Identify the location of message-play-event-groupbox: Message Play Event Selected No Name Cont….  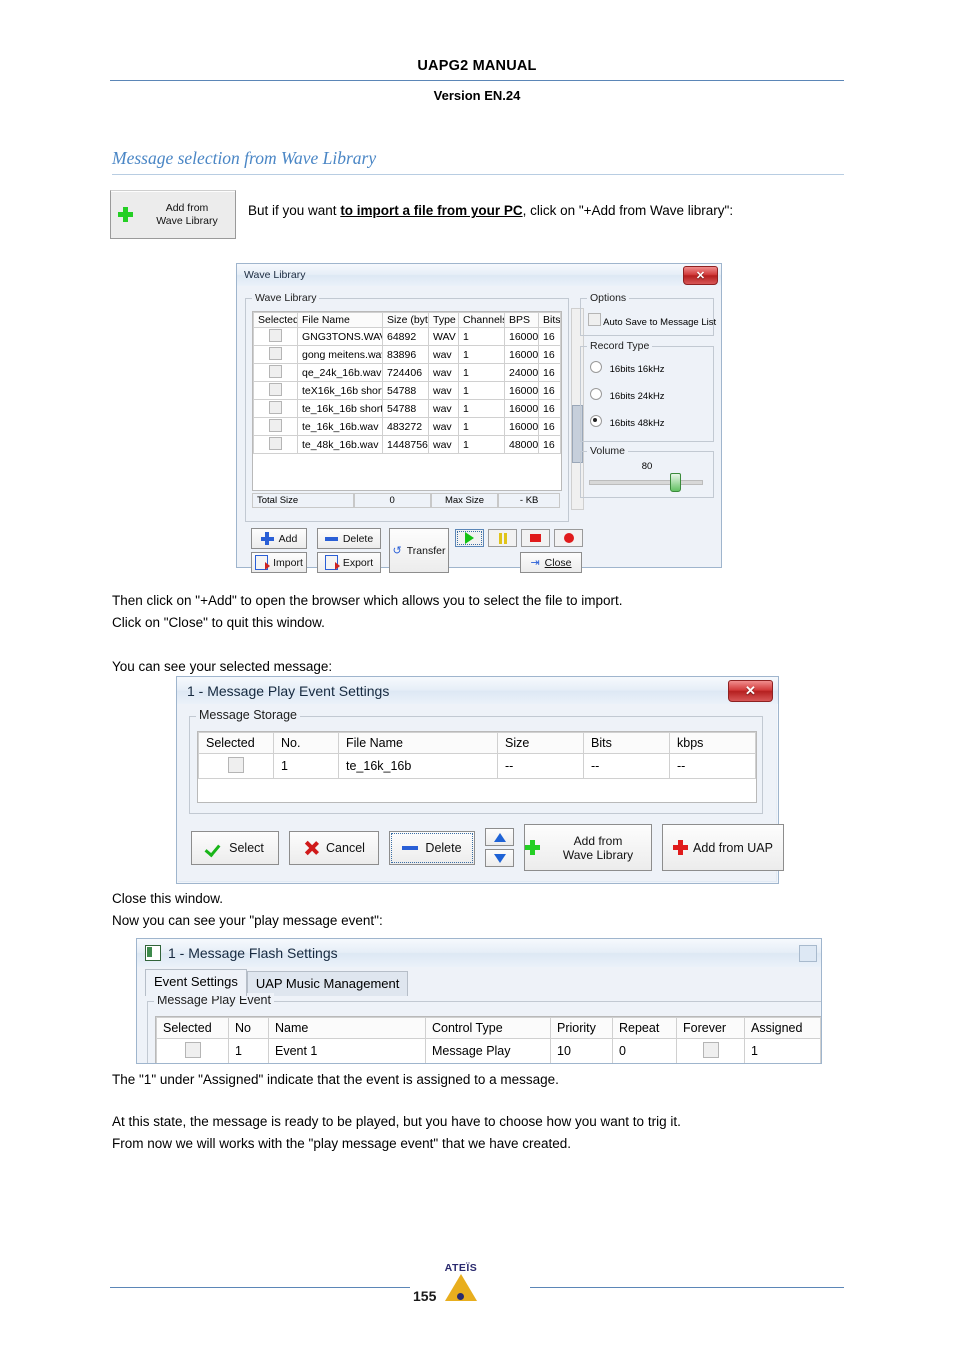
(484, 1028).